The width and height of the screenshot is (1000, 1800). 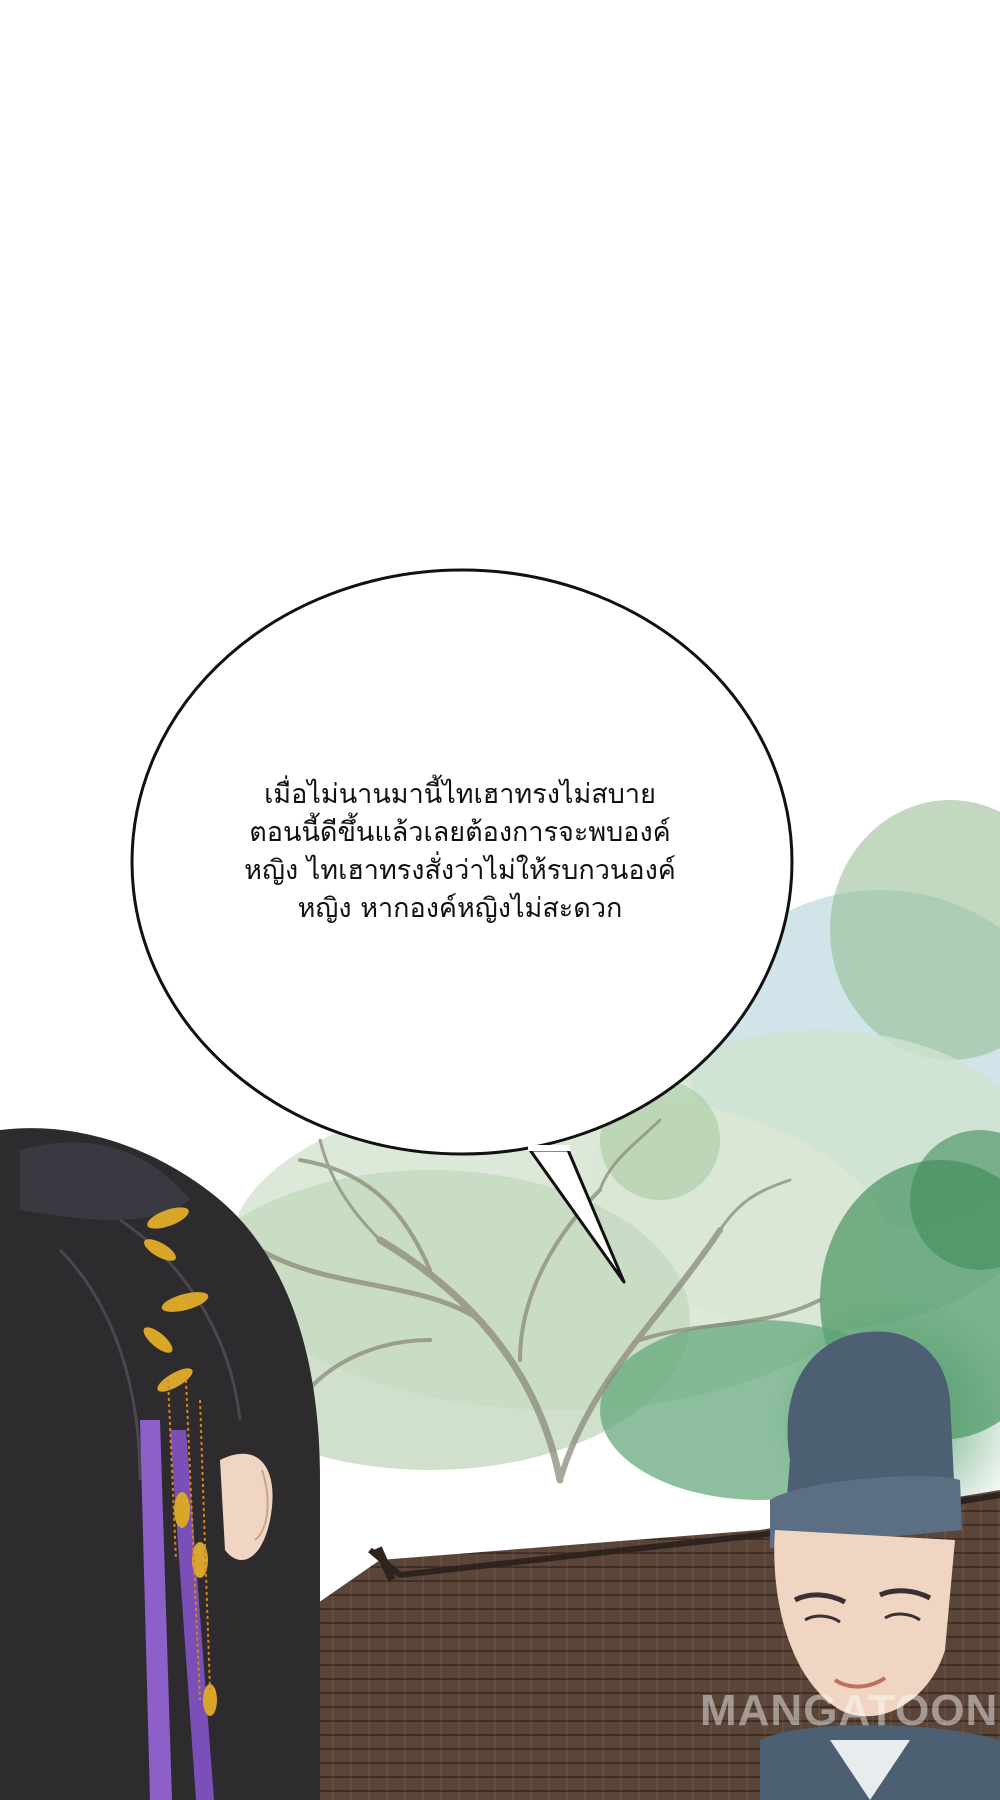 I want to click on speech-line-1: เมื่อไม่นานมานี้ไทเฮาทรงไม่สบาย, so click(x=460, y=794).